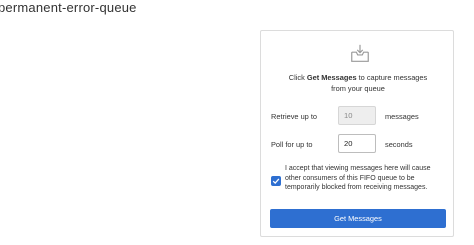 The width and height of the screenshot is (474, 245). I want to click on accept-checkbox, so click(276, 181).